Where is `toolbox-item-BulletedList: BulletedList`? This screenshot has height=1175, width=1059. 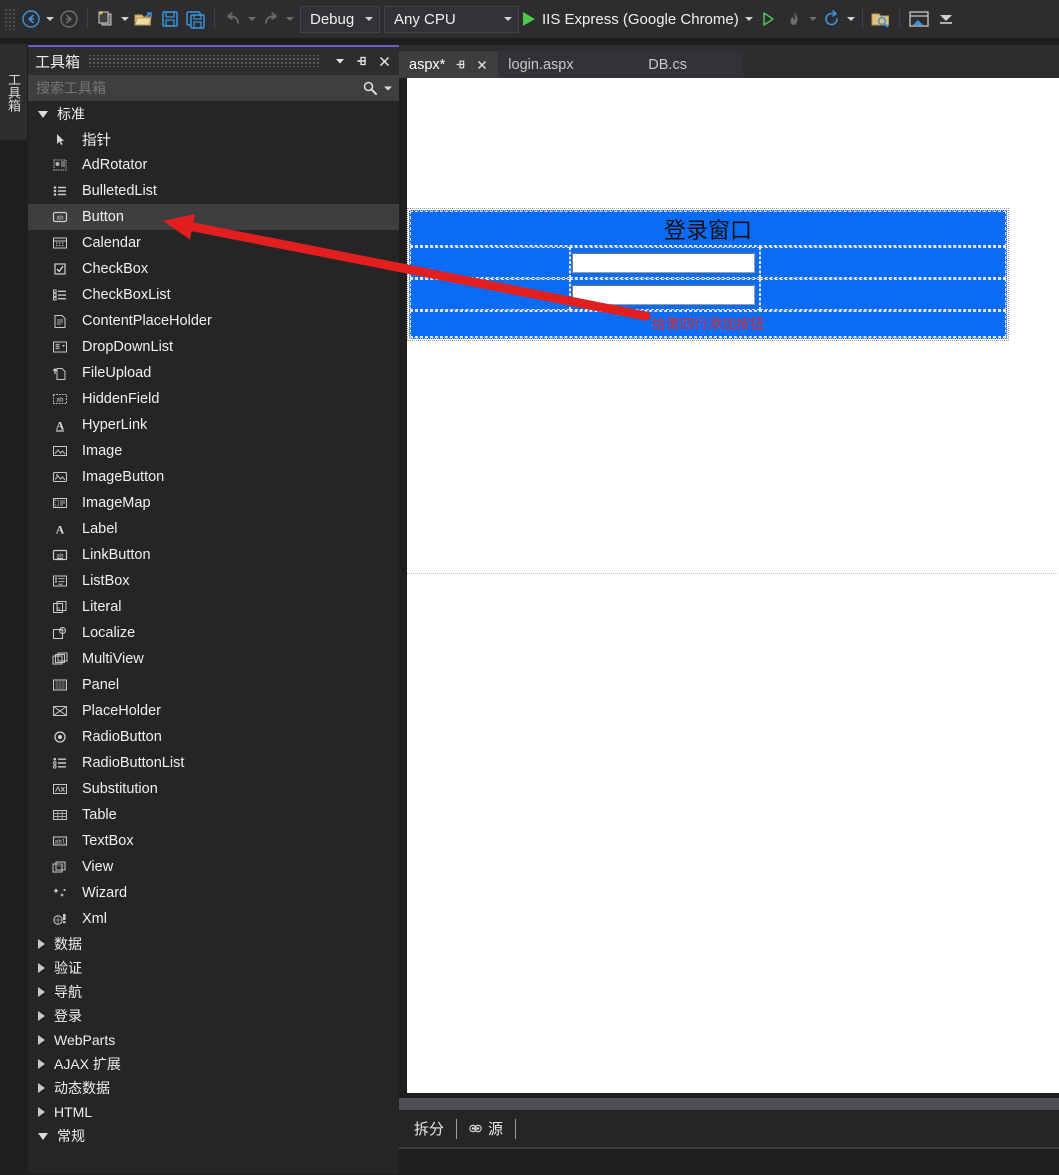
toolbox-item-BulletedList: BulletedList is located at coordinates (213, 191).